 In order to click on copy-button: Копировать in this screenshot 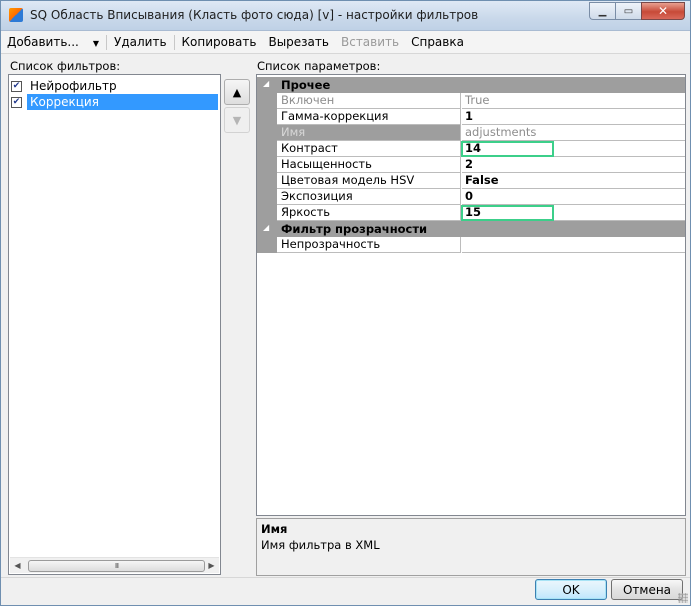, I will do `click(219, 42)`.